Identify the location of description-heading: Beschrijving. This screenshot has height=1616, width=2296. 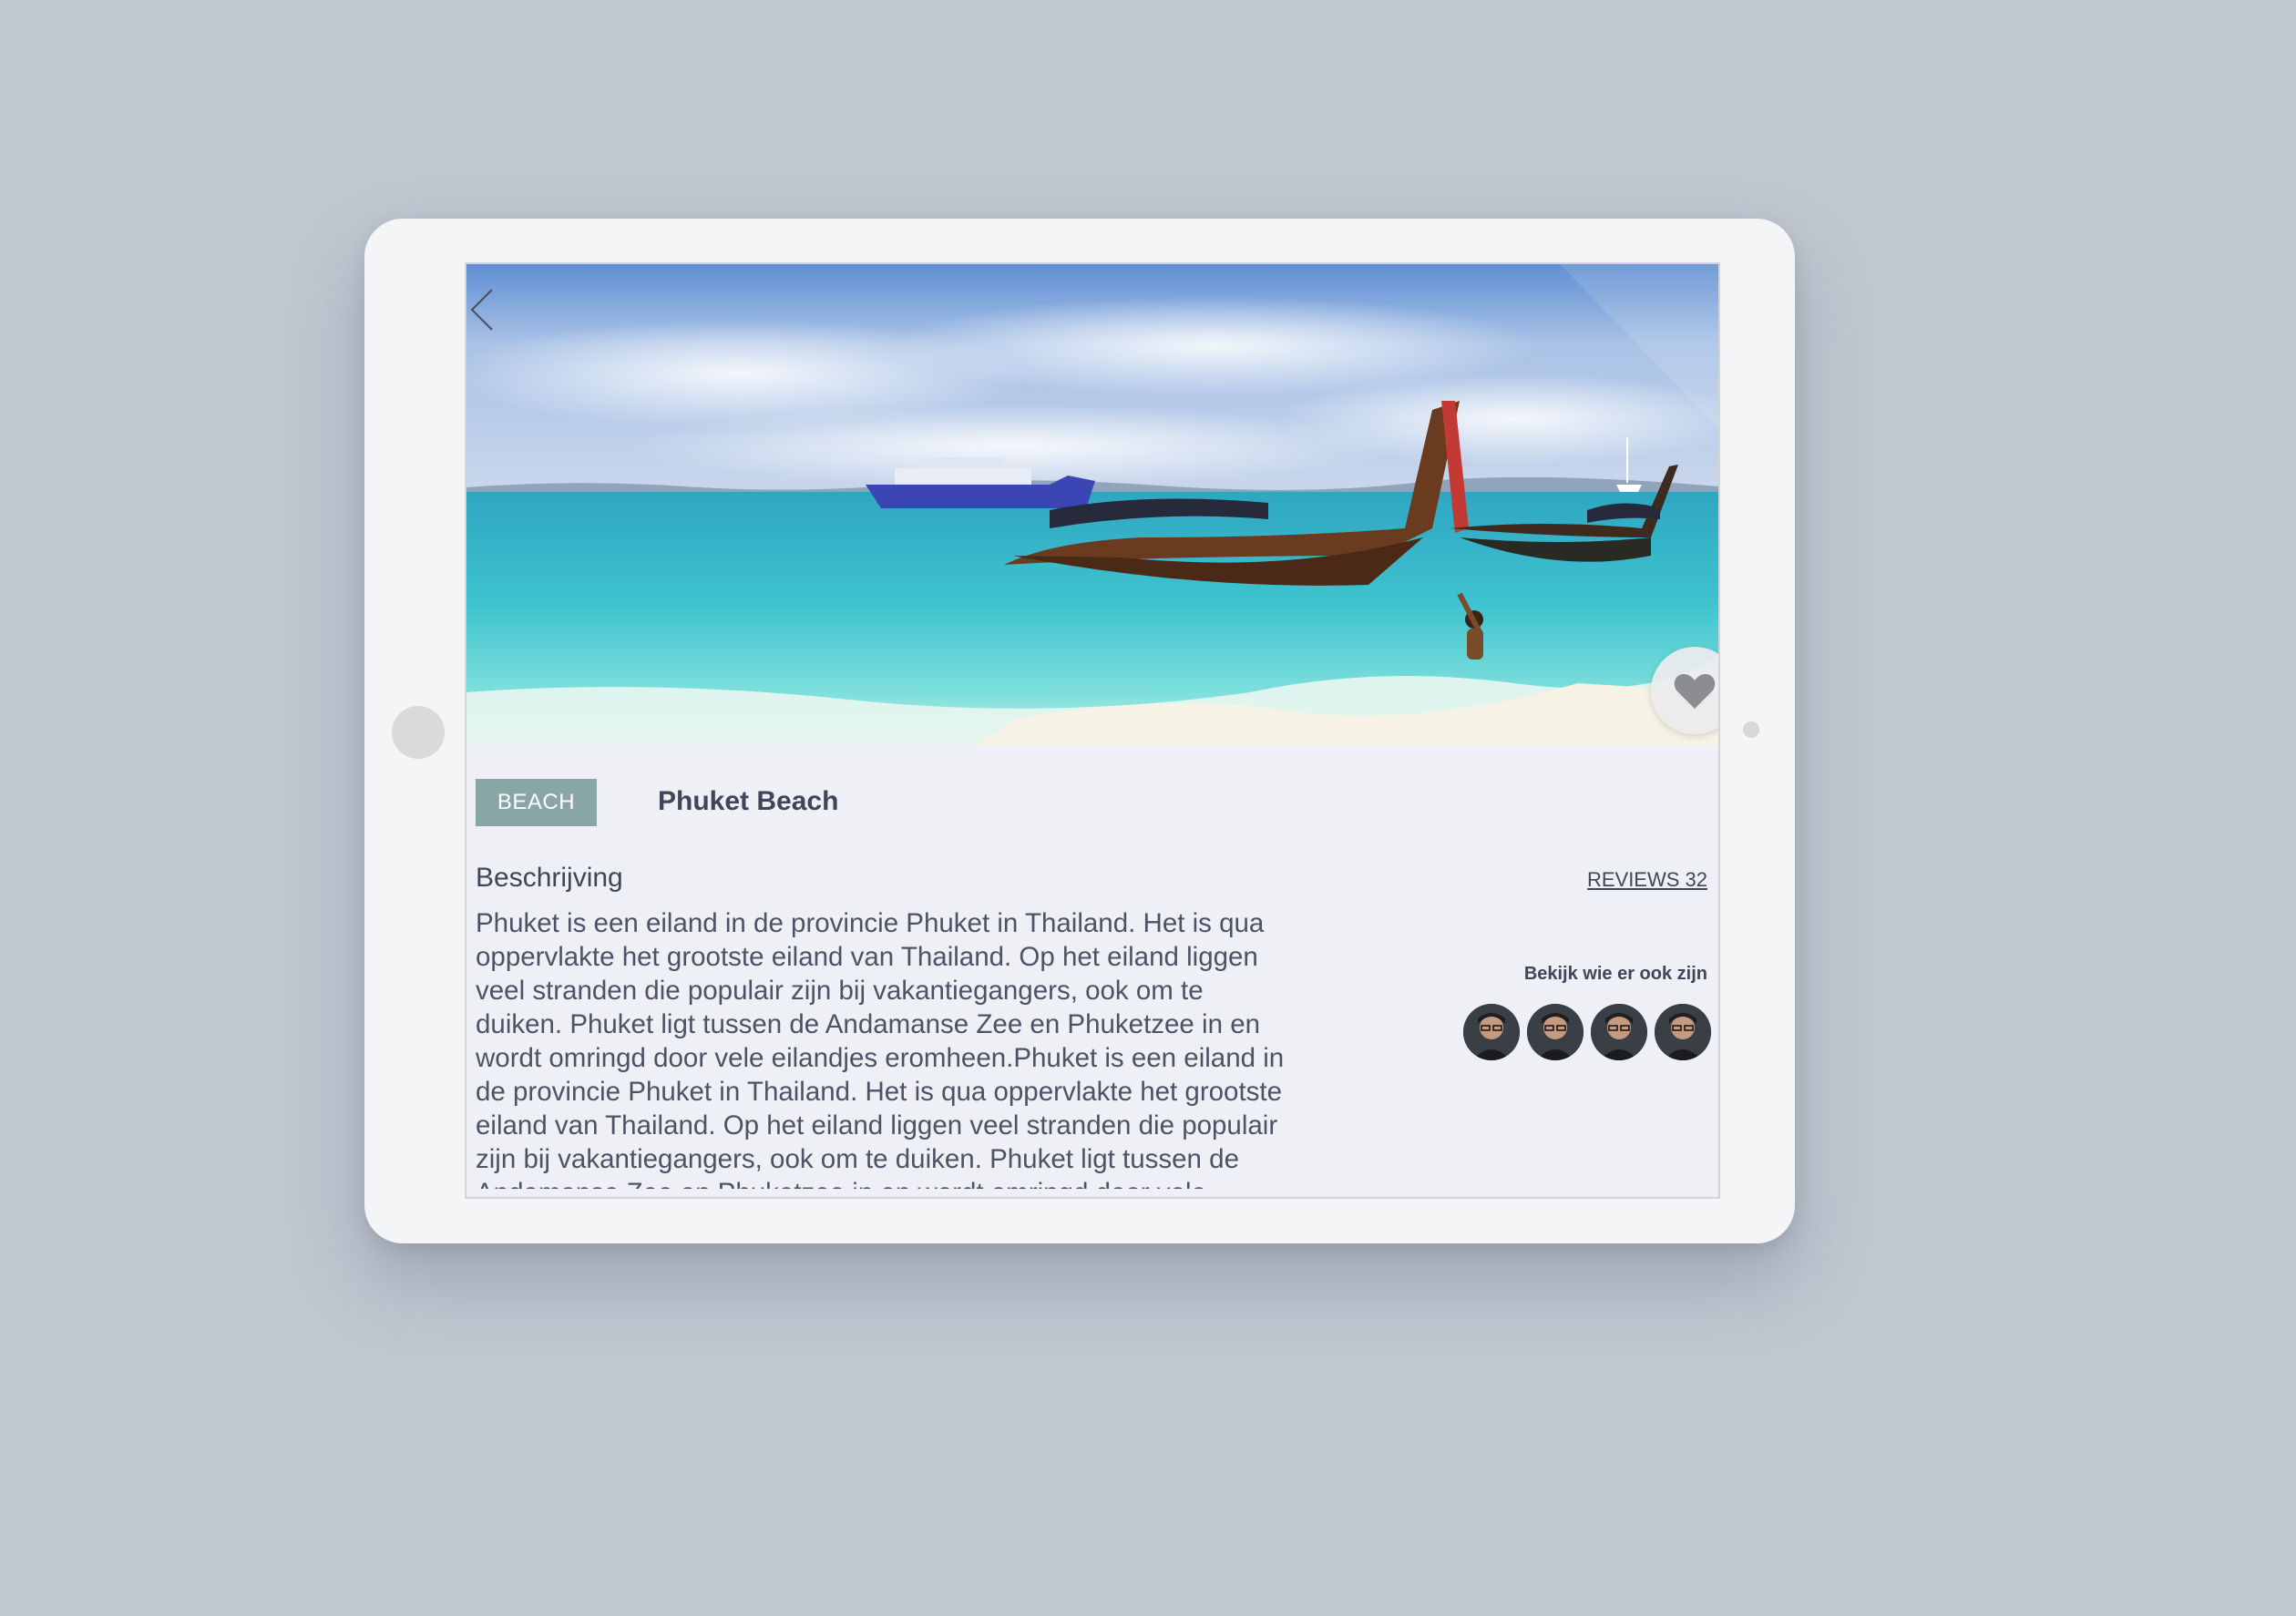
(549, 878).